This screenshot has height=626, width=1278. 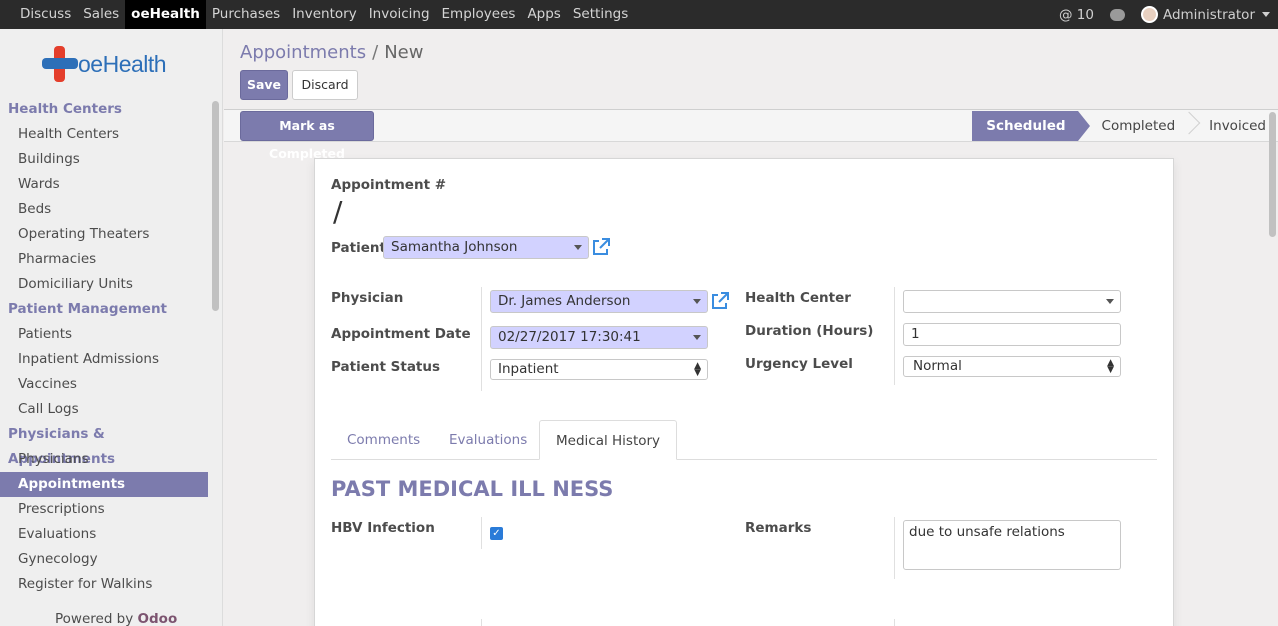 I want to click on duration-input: 1, so click(x=1012, y=334).